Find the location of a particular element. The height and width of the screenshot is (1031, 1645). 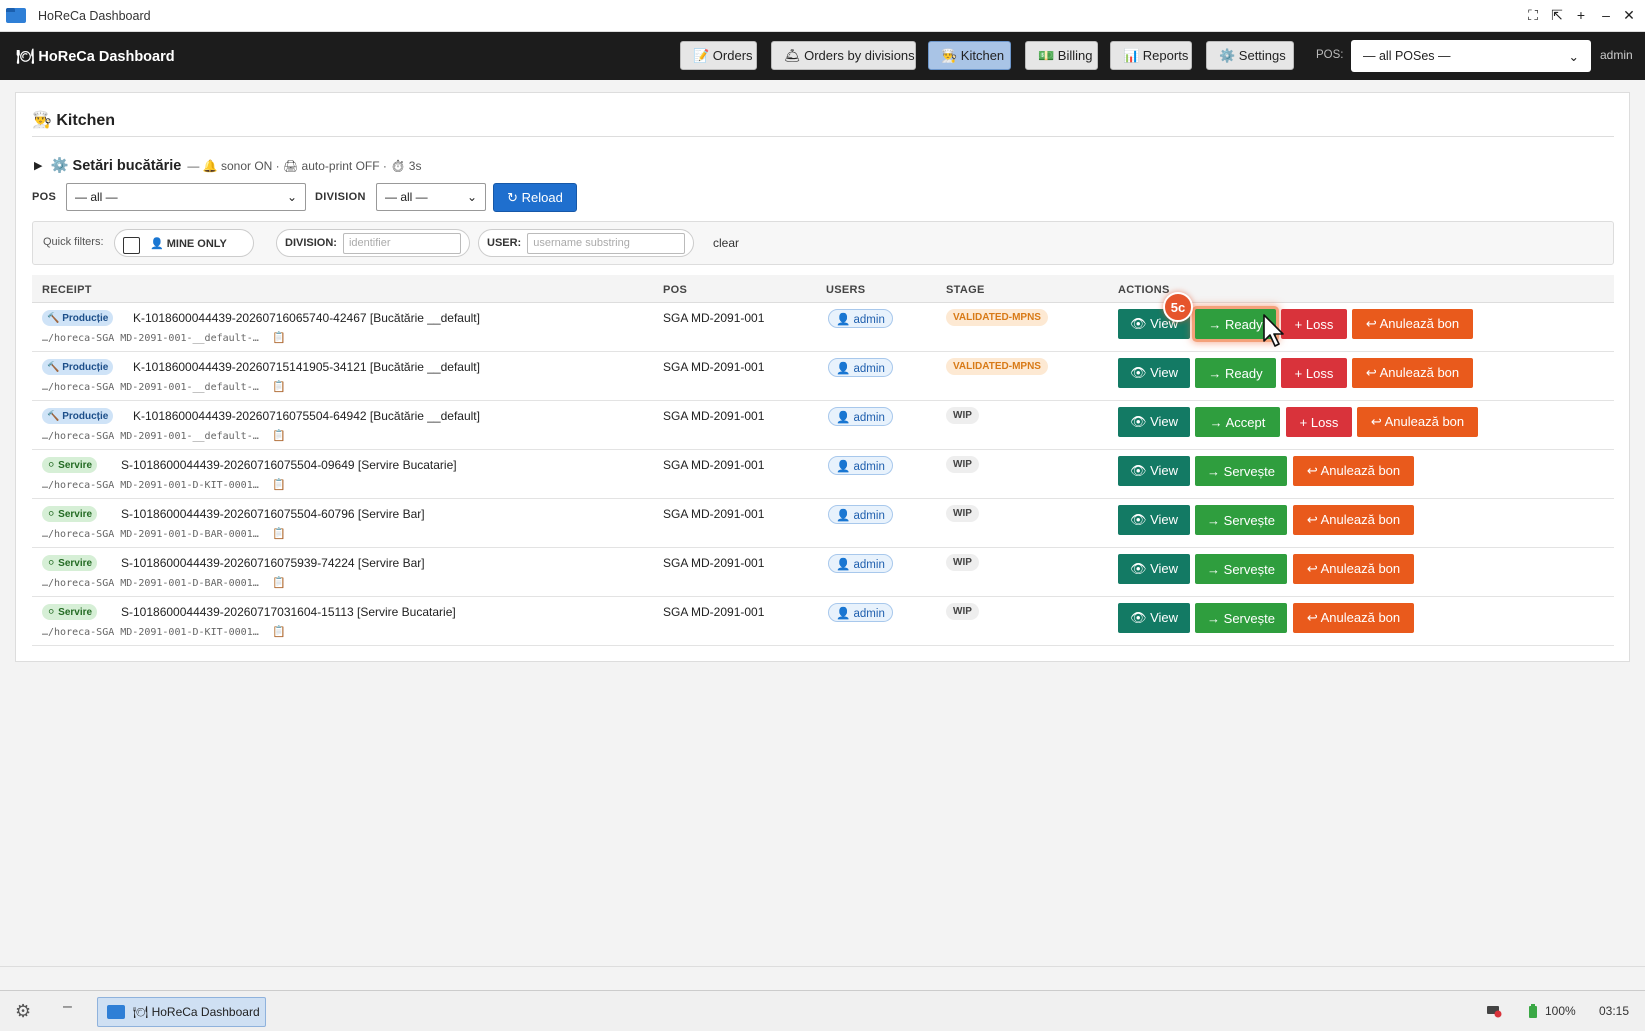

page-title: 👨‍🍳 Kitchen is located at coordinates (74, 120).